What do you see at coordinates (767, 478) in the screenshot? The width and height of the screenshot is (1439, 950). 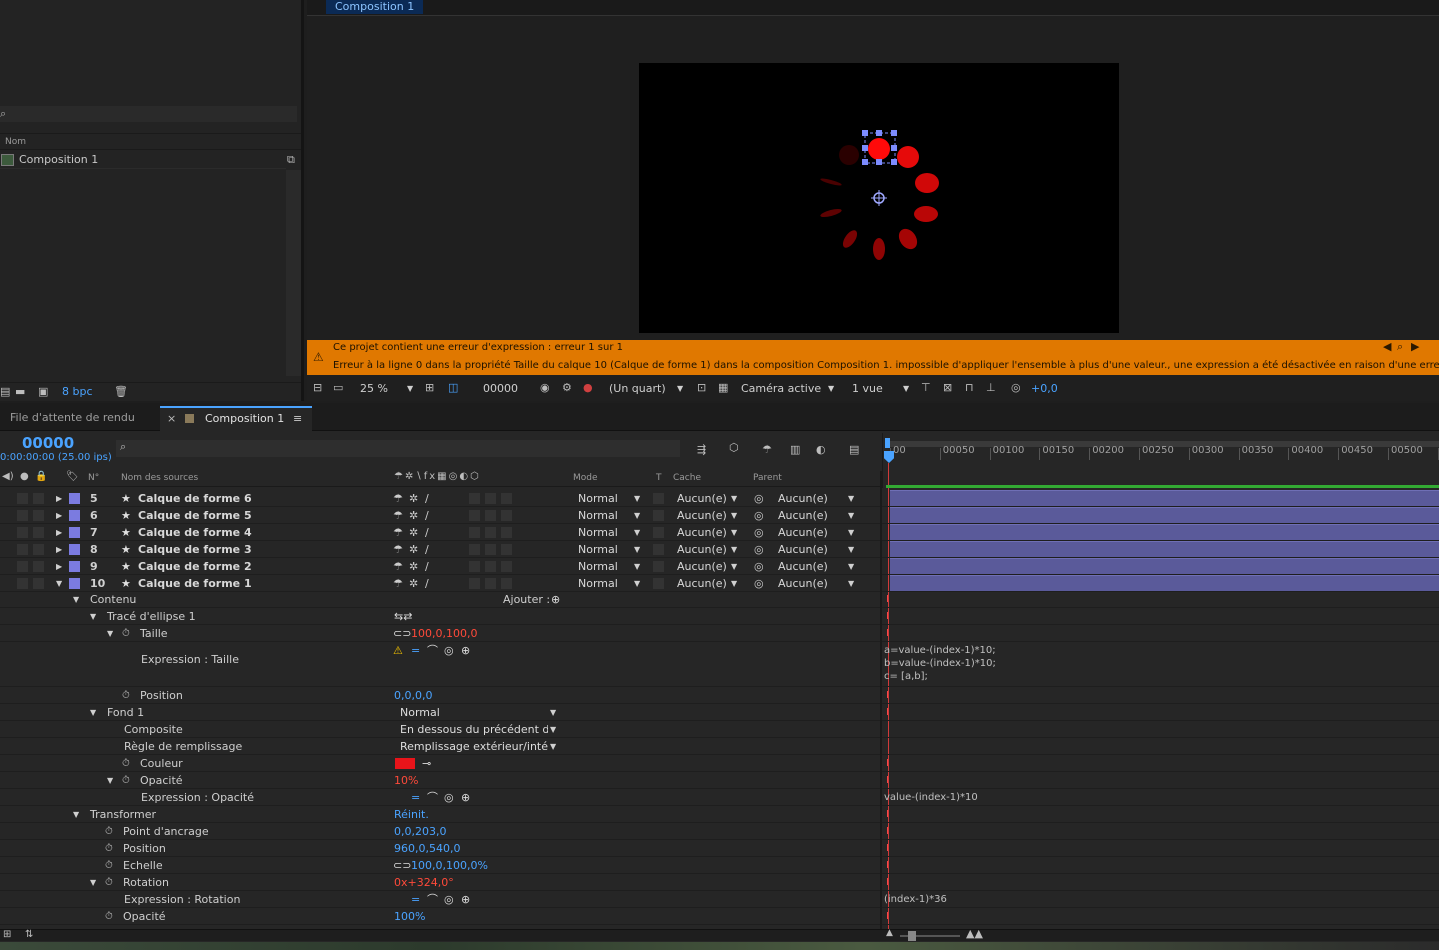 I see `col-parent: Parent` at bounding box center [767, 478].